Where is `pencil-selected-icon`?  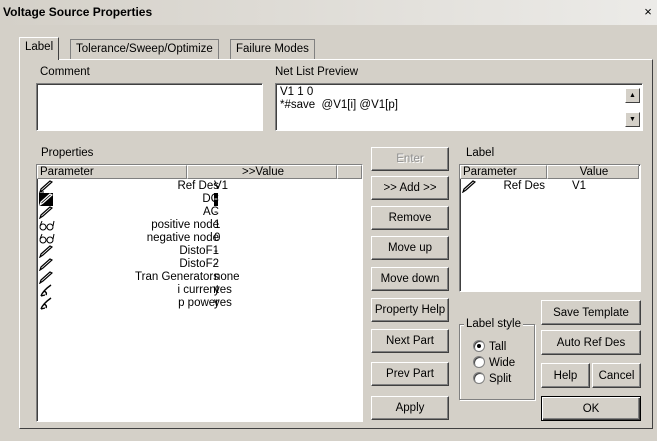 pencil-selected-icon is located at coordinates (46, 200).